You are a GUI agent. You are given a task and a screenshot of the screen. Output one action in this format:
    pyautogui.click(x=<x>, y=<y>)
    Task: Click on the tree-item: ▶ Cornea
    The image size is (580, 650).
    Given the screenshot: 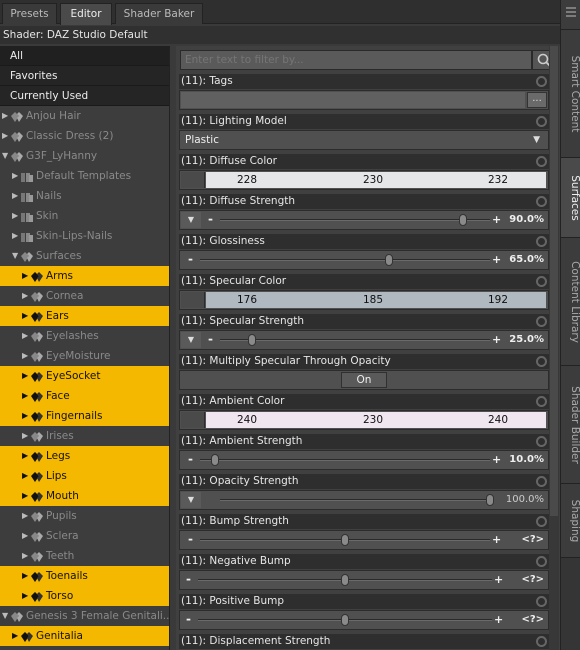 What is the action you would take?
    pyautogui.click(x=84, y=296)
    